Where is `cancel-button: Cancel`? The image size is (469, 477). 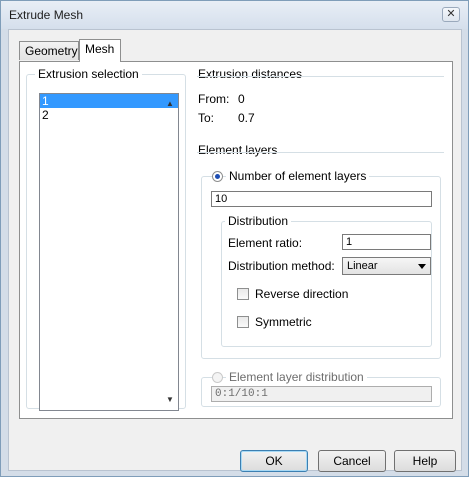 cancel-button: Cancel is located at coordinates (352, 461).